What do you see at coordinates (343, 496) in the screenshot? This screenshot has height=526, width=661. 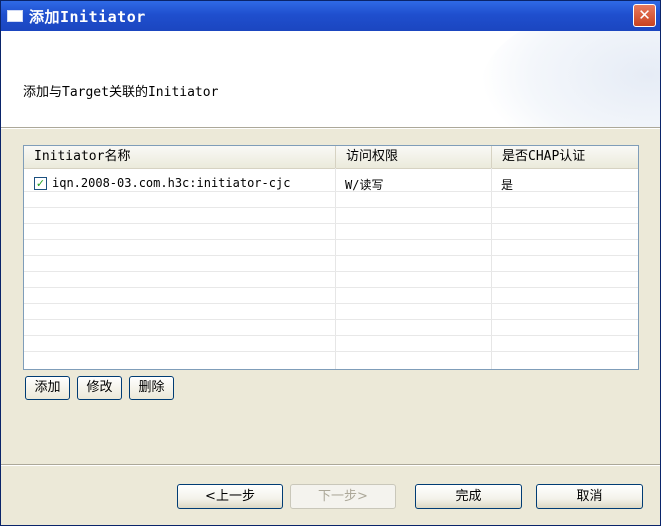 I see `next-button: 下一步>` at bounding box center [343, 496].